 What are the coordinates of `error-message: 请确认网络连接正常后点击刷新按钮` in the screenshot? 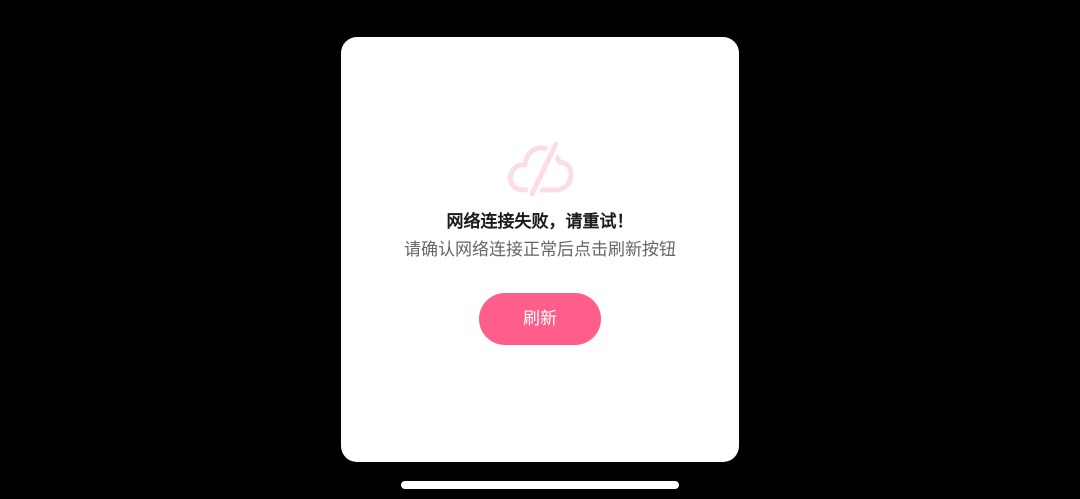 It's located at (540, 250).